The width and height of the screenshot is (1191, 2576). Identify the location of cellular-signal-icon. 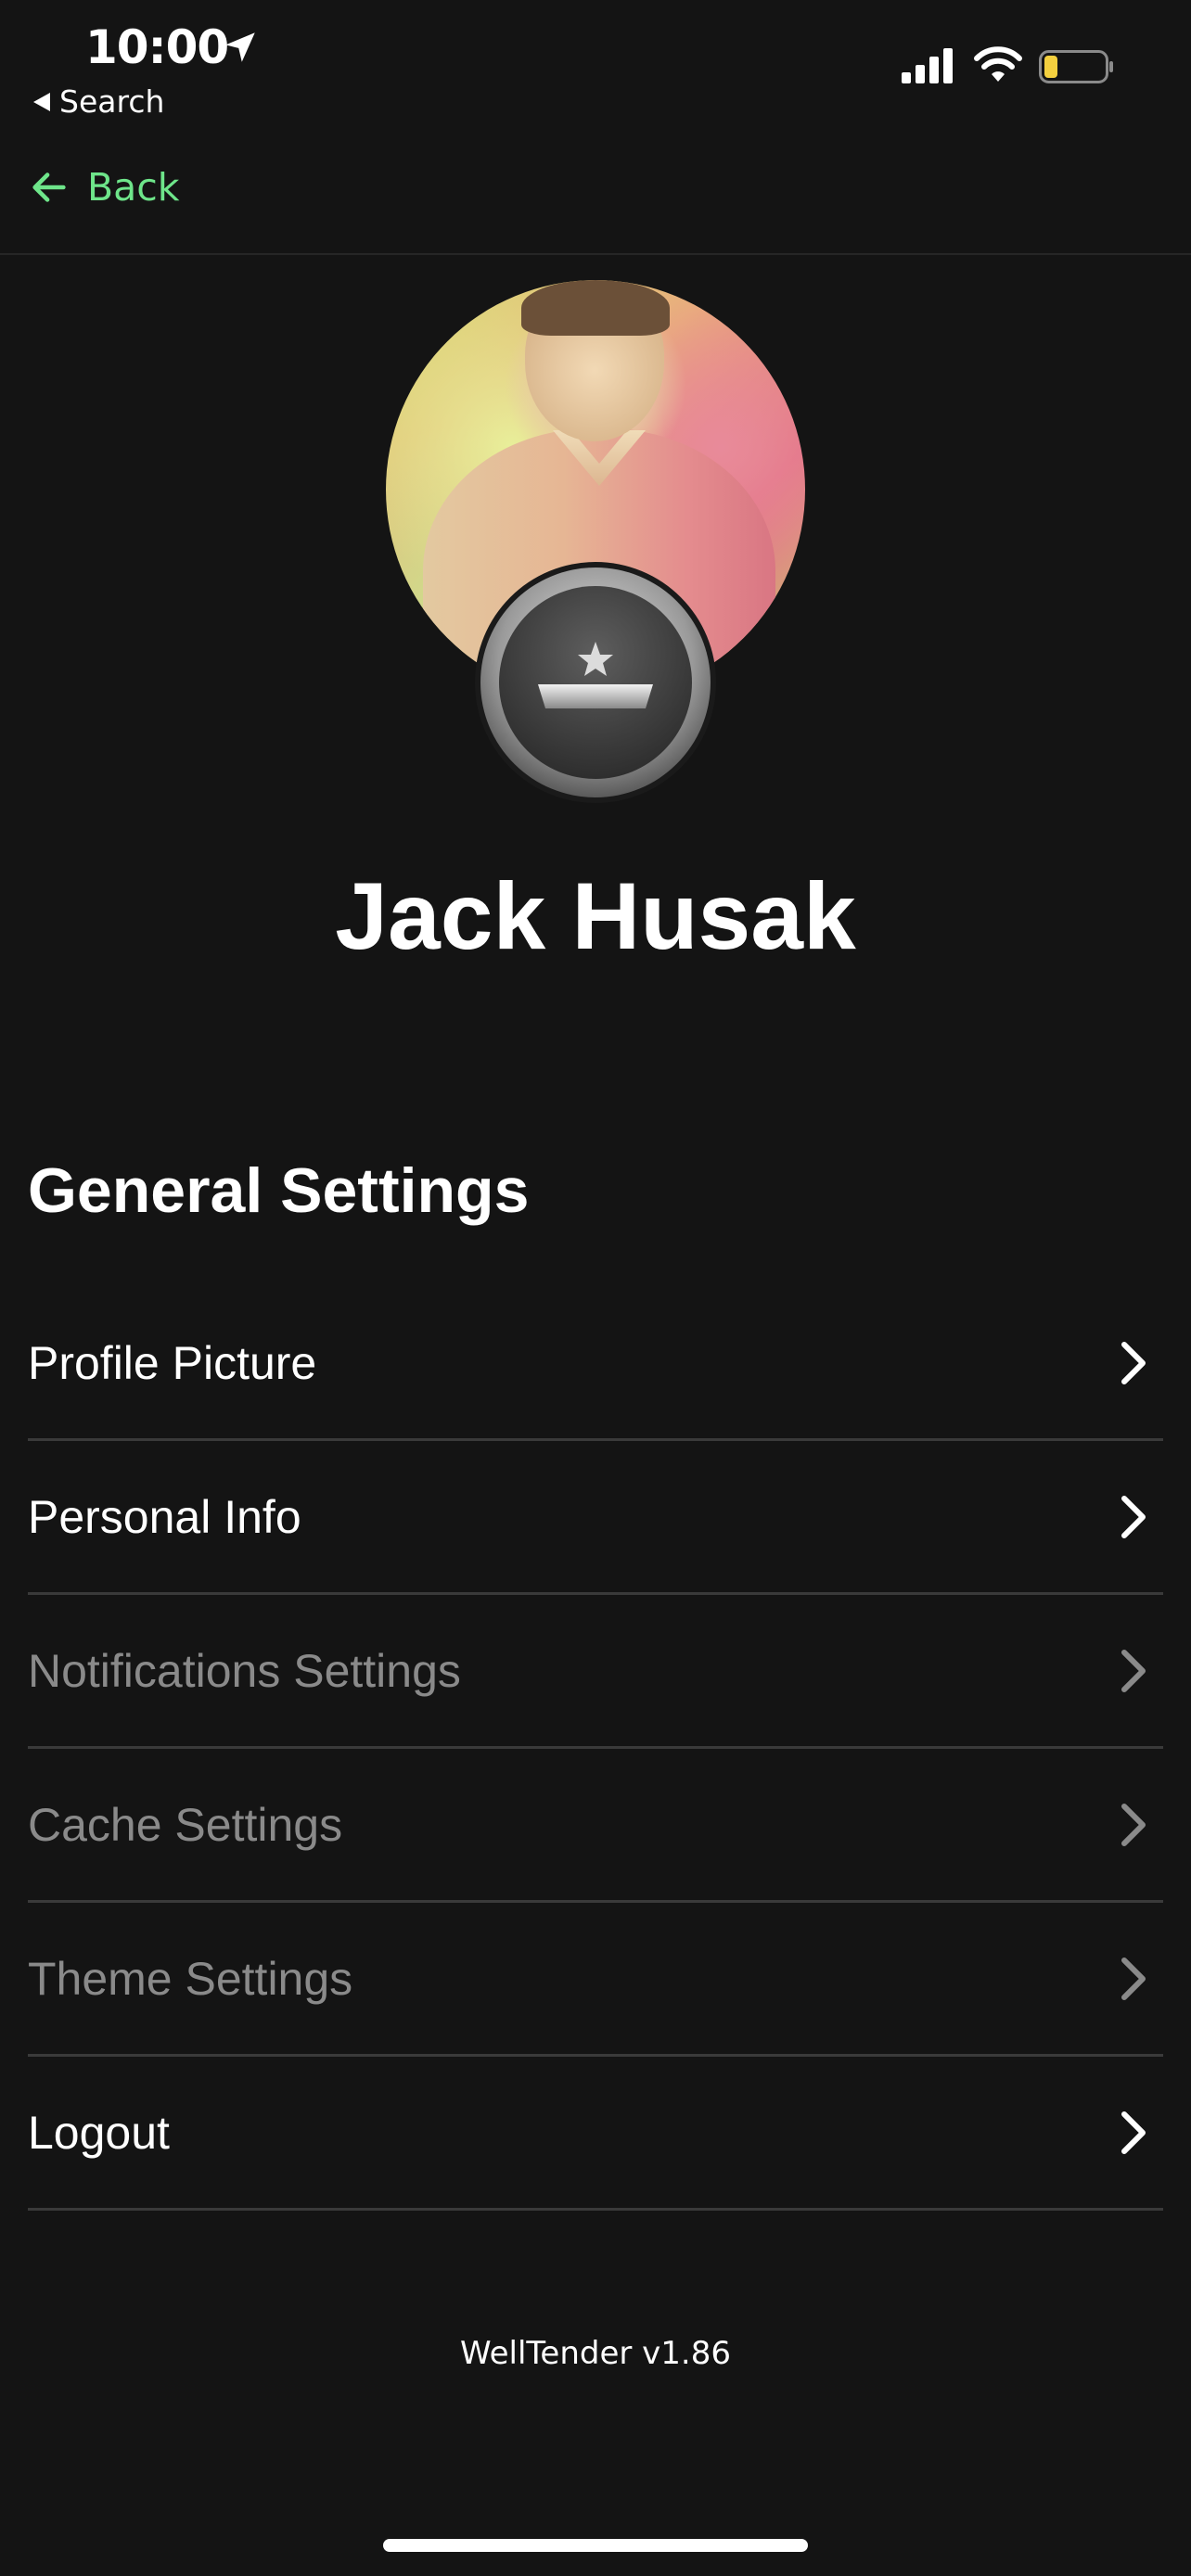
(927, 66).